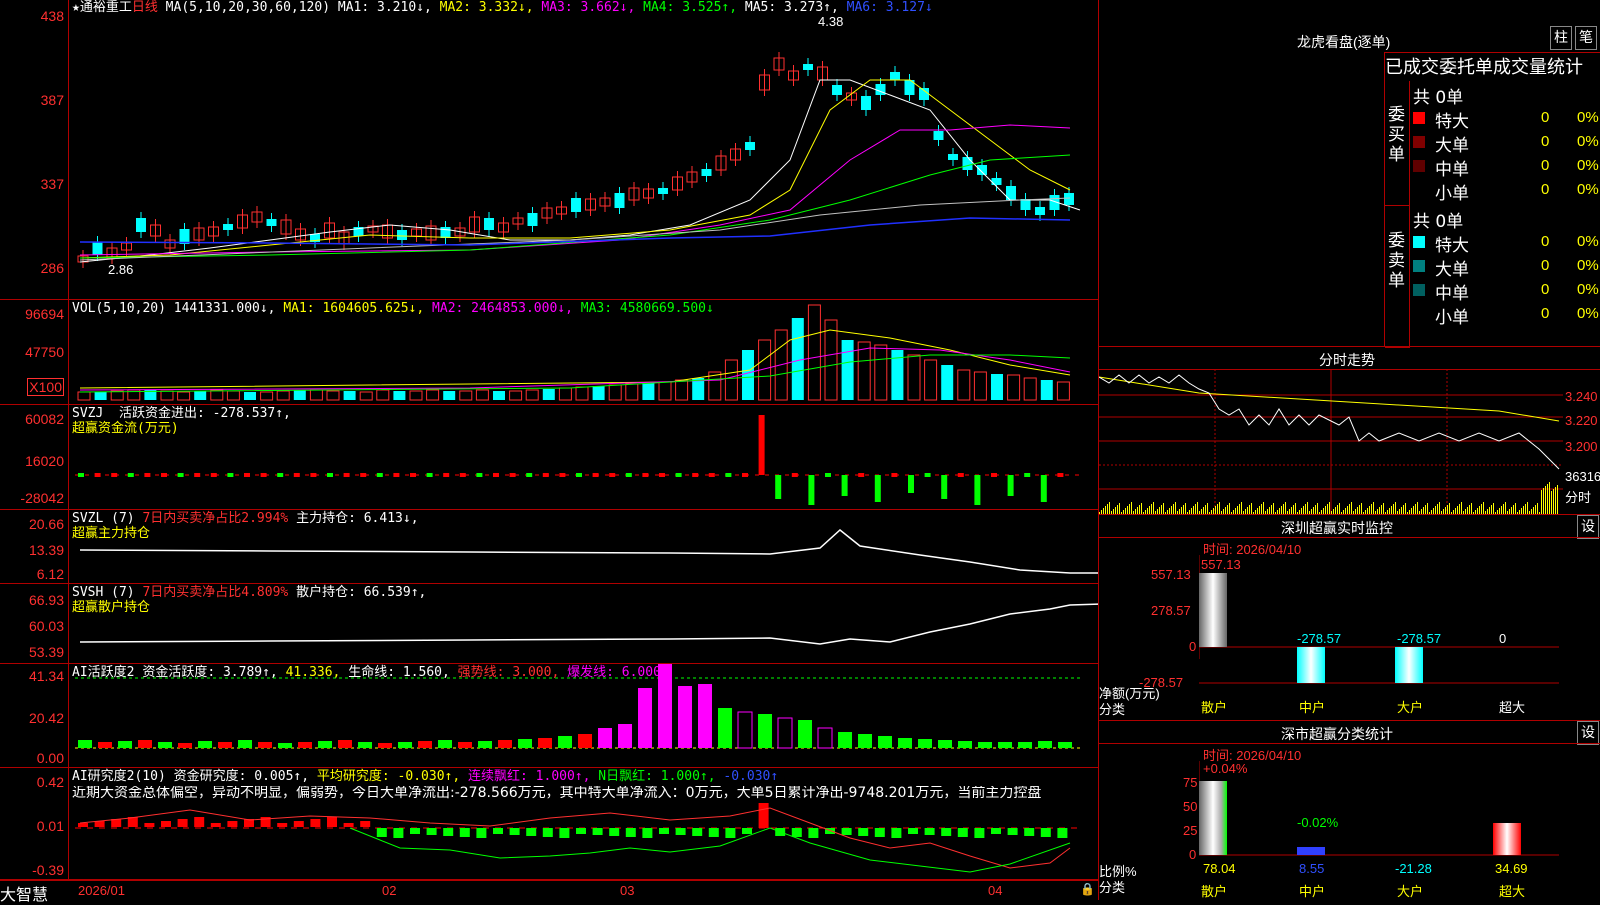  Describe the element at coordinates (24, 894) in the screenshot. I see `brand-label: 大智慧` at that location.